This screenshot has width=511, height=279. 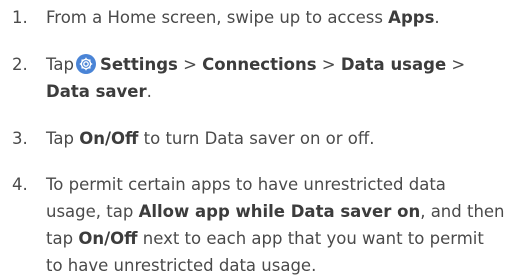 What do you see at coordinates (96, 91) in the screenshot?
I see `data-saver-label: Data saver` at bounding box center [96, 91].